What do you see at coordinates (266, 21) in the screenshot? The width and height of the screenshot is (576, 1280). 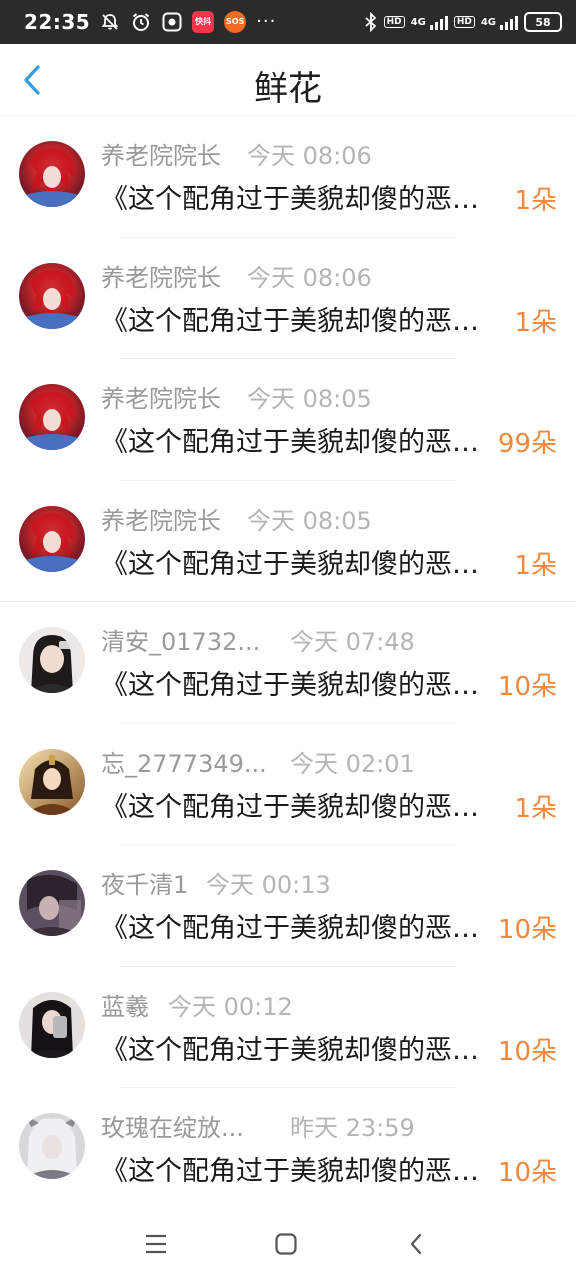 I see `more-notifications-icon: ···` at bounding box center [266, 21].